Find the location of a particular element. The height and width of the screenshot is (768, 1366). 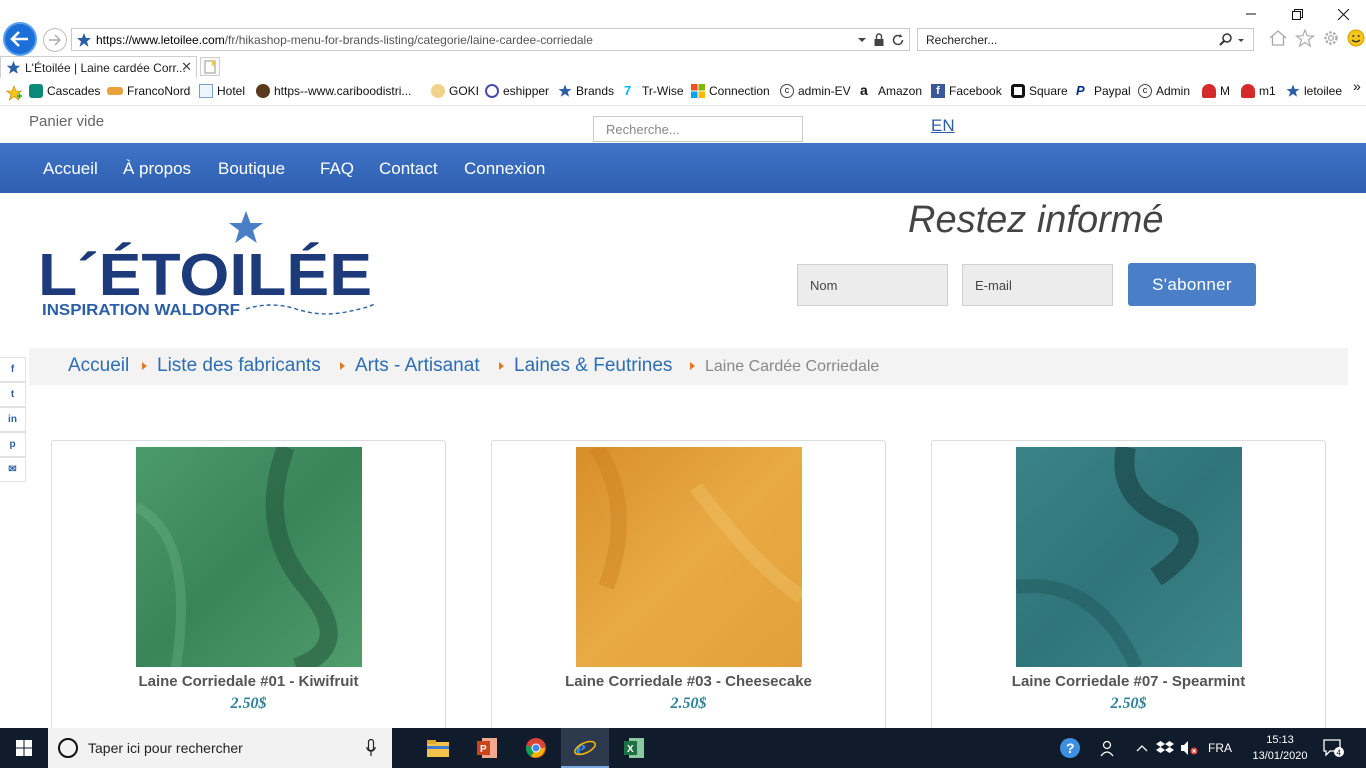

powerpoint-app: P is located at coordinates (487, 748).